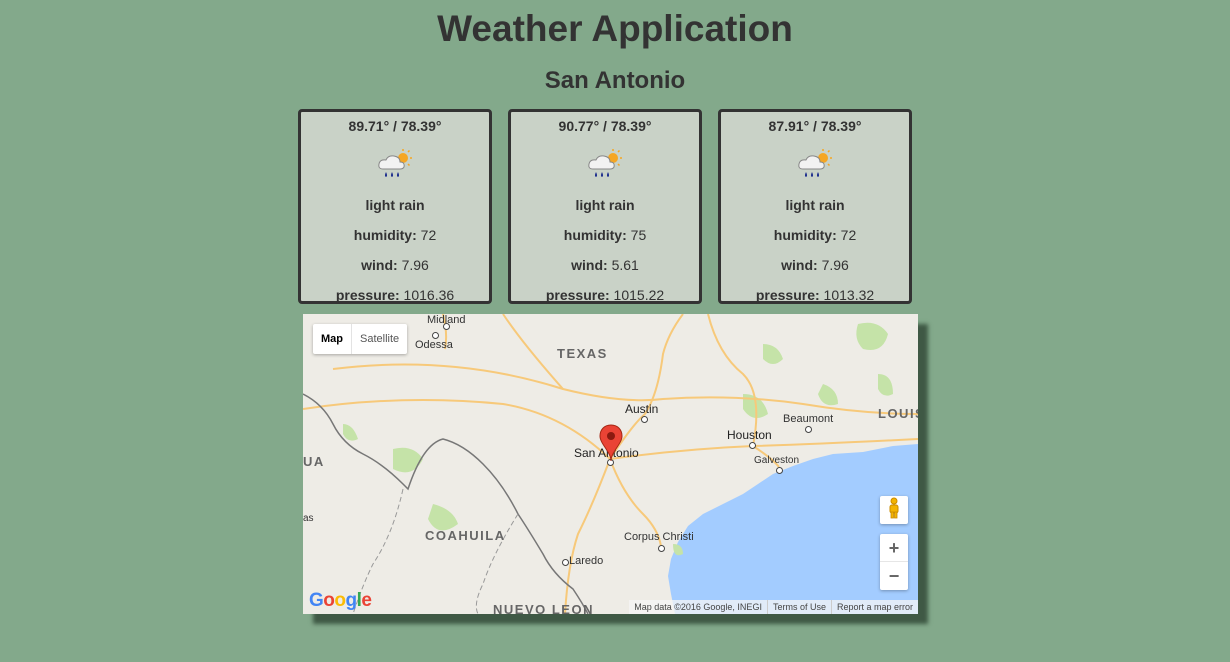 The height and width of the screenshot is (662, 1230). Describe the element at coordinates (611, 445) in the screenshot. I see `map-pin-icon` at that location.